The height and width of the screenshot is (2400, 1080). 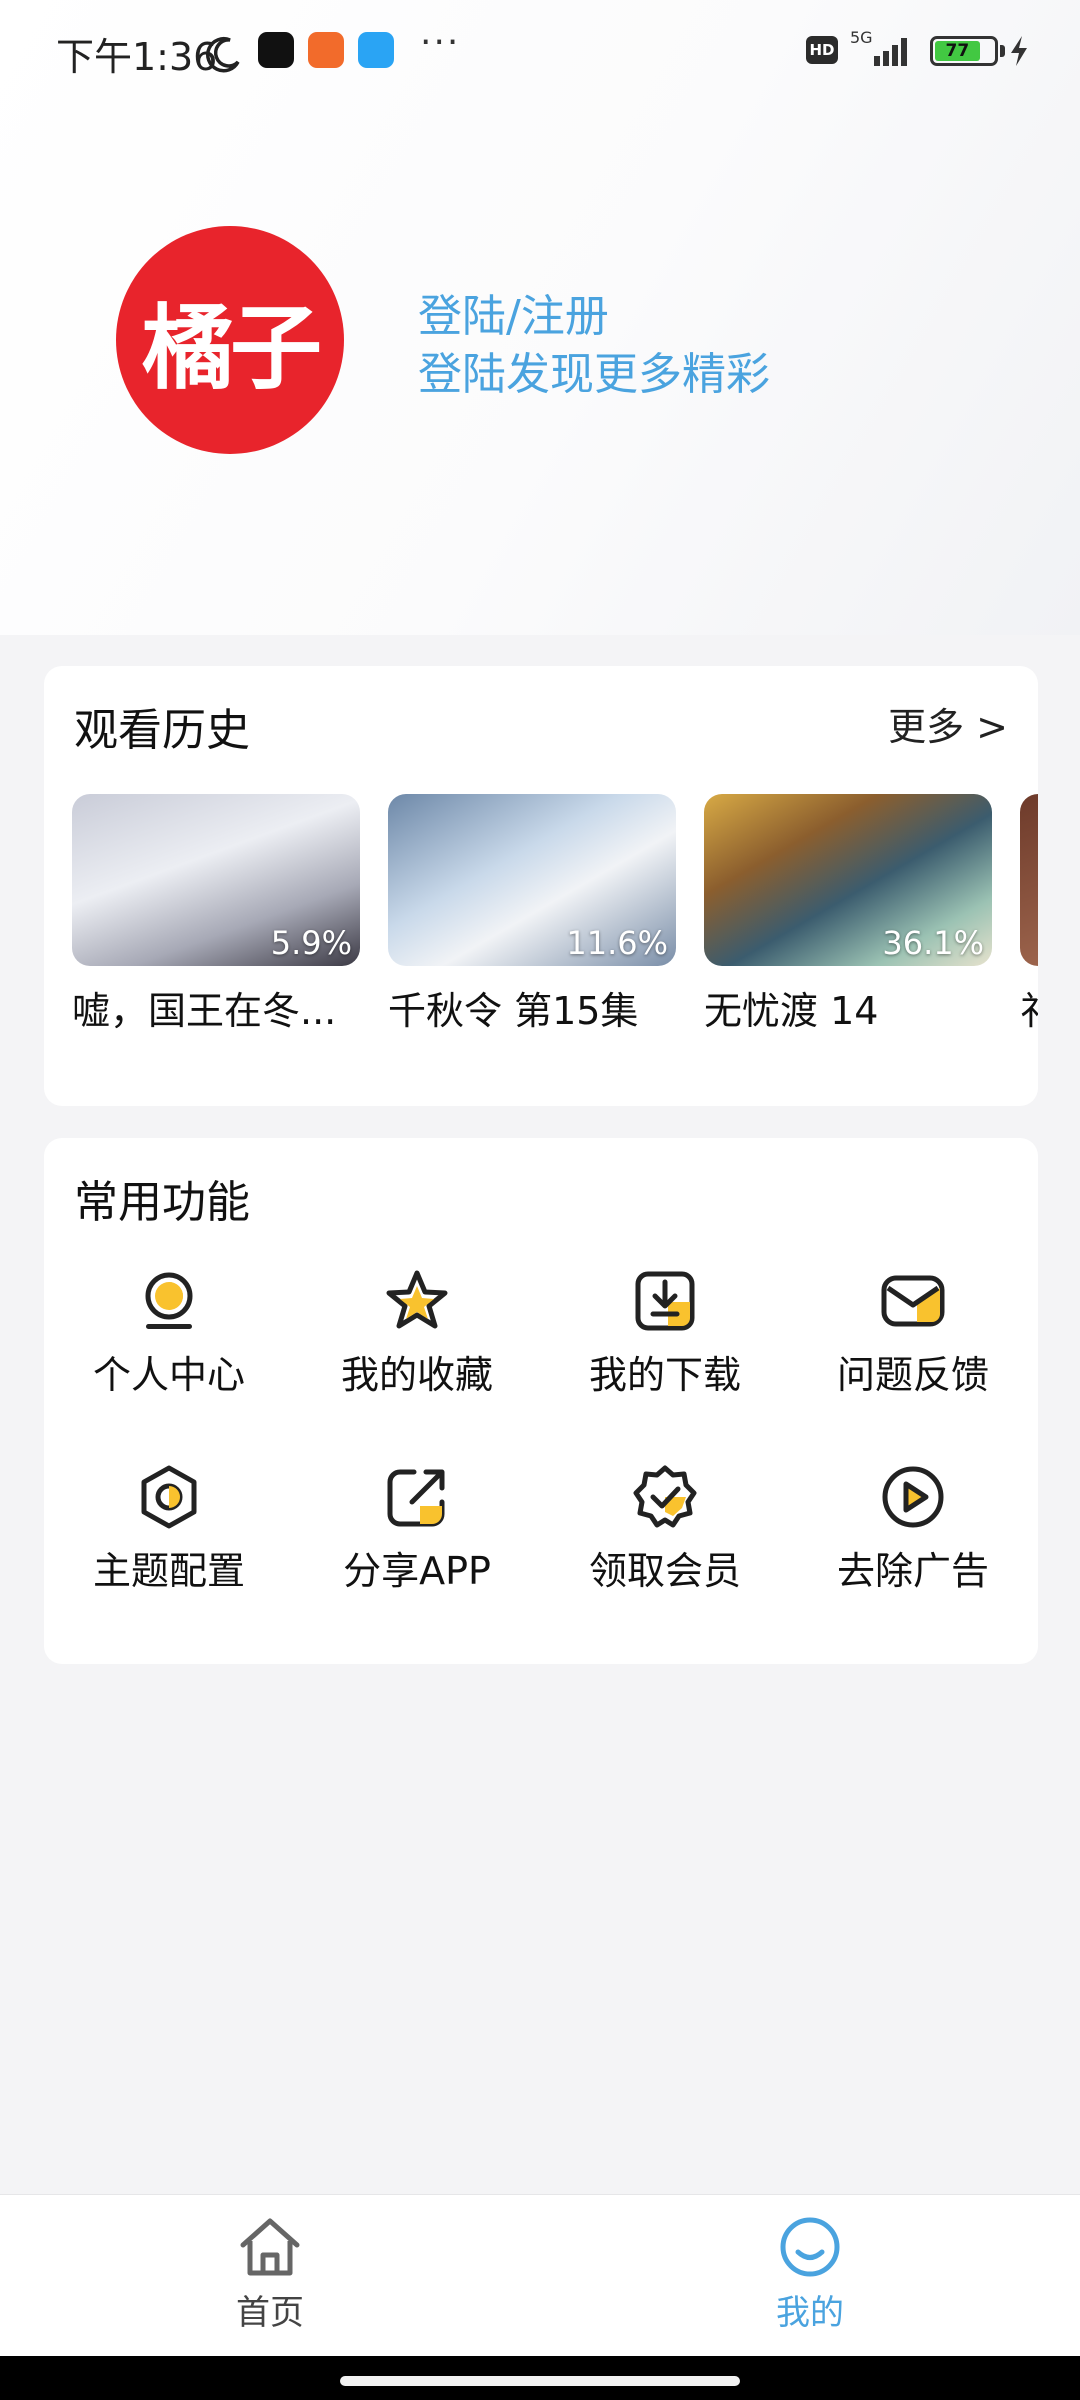 What do you see at coordinates (231, 348) in the screenshot?
I see `logo-text: 橘子` at bounding box center [231, 348].